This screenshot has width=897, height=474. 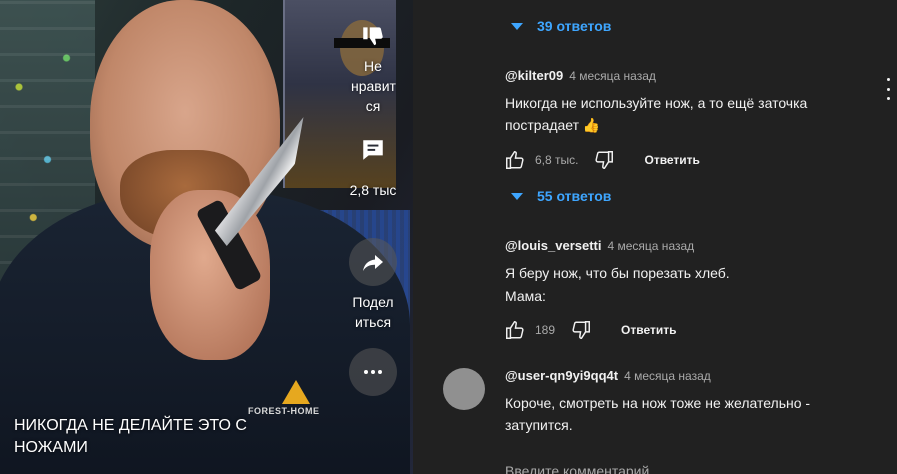 What do you see at coordinates (373, 312) in the screenshot?
I see `share-label: Подел иться` at bounding box center [373, 312].